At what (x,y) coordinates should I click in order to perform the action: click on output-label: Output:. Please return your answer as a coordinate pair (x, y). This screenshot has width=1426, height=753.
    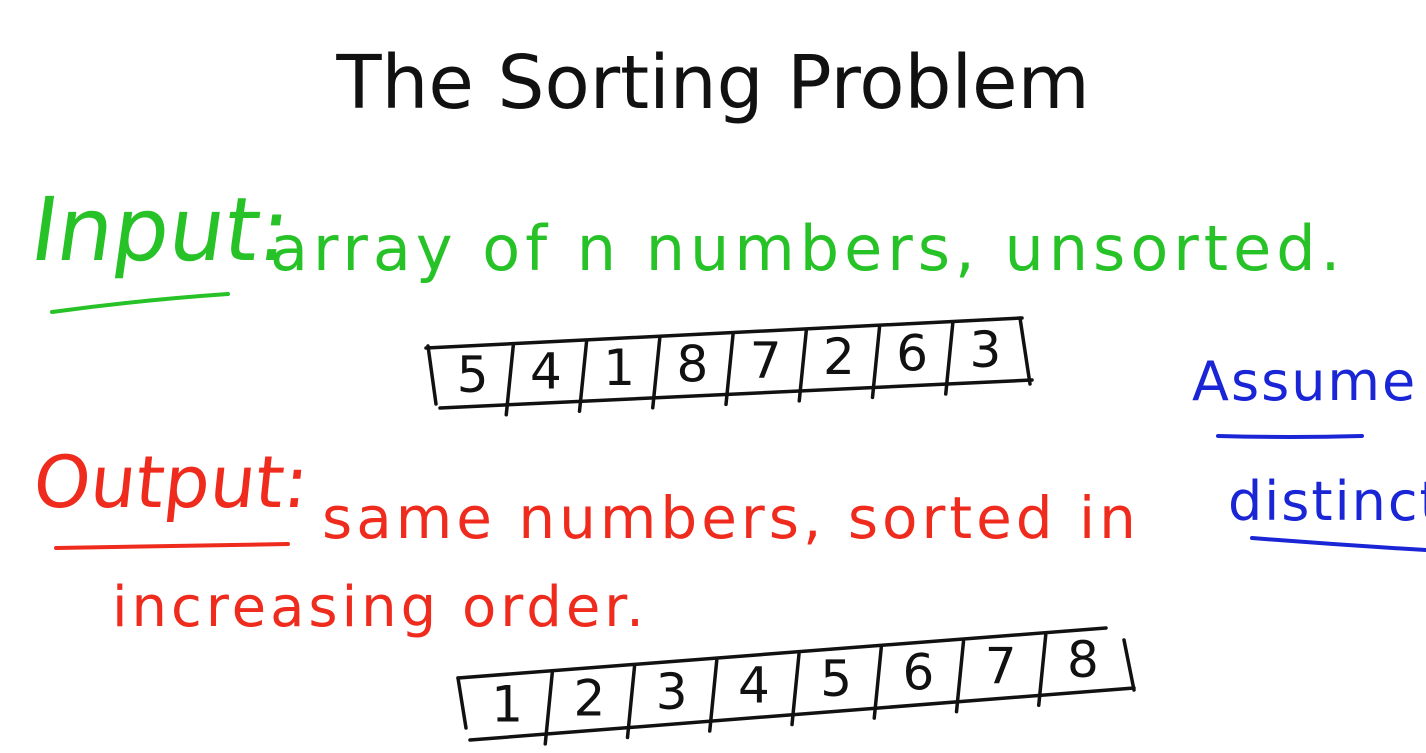
    Looking at the image, I should click on (171, 482).